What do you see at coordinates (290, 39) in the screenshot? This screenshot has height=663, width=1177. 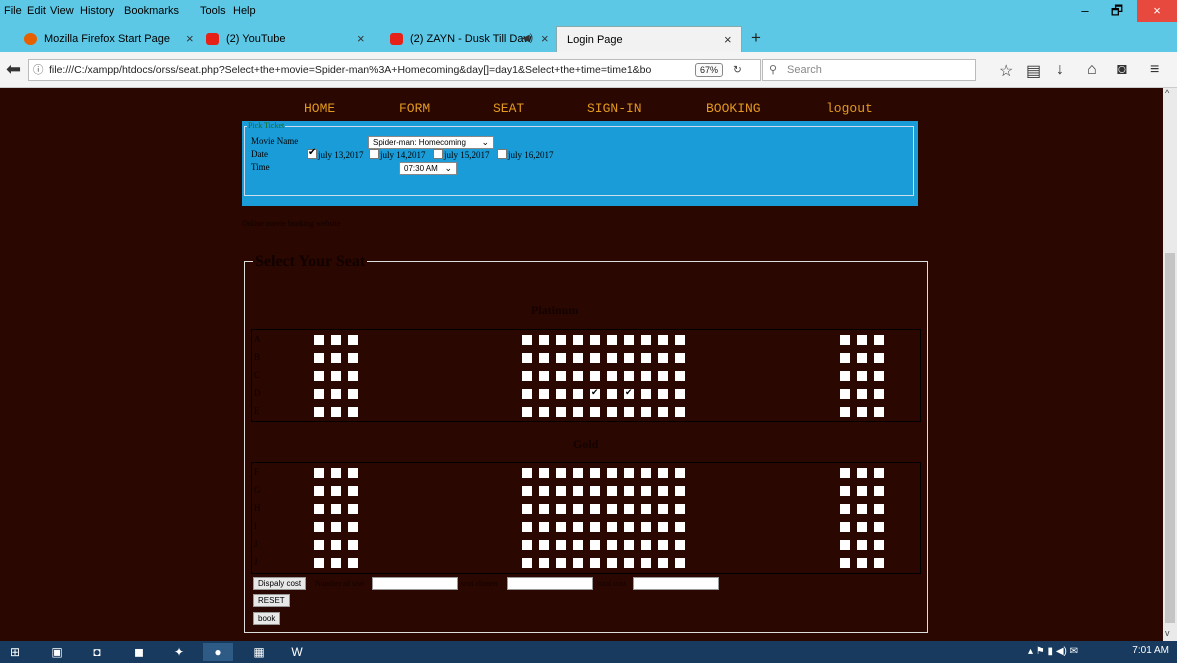 I see `tab-youtube: (2) YouTube ×` at bounding box center [290, 39].